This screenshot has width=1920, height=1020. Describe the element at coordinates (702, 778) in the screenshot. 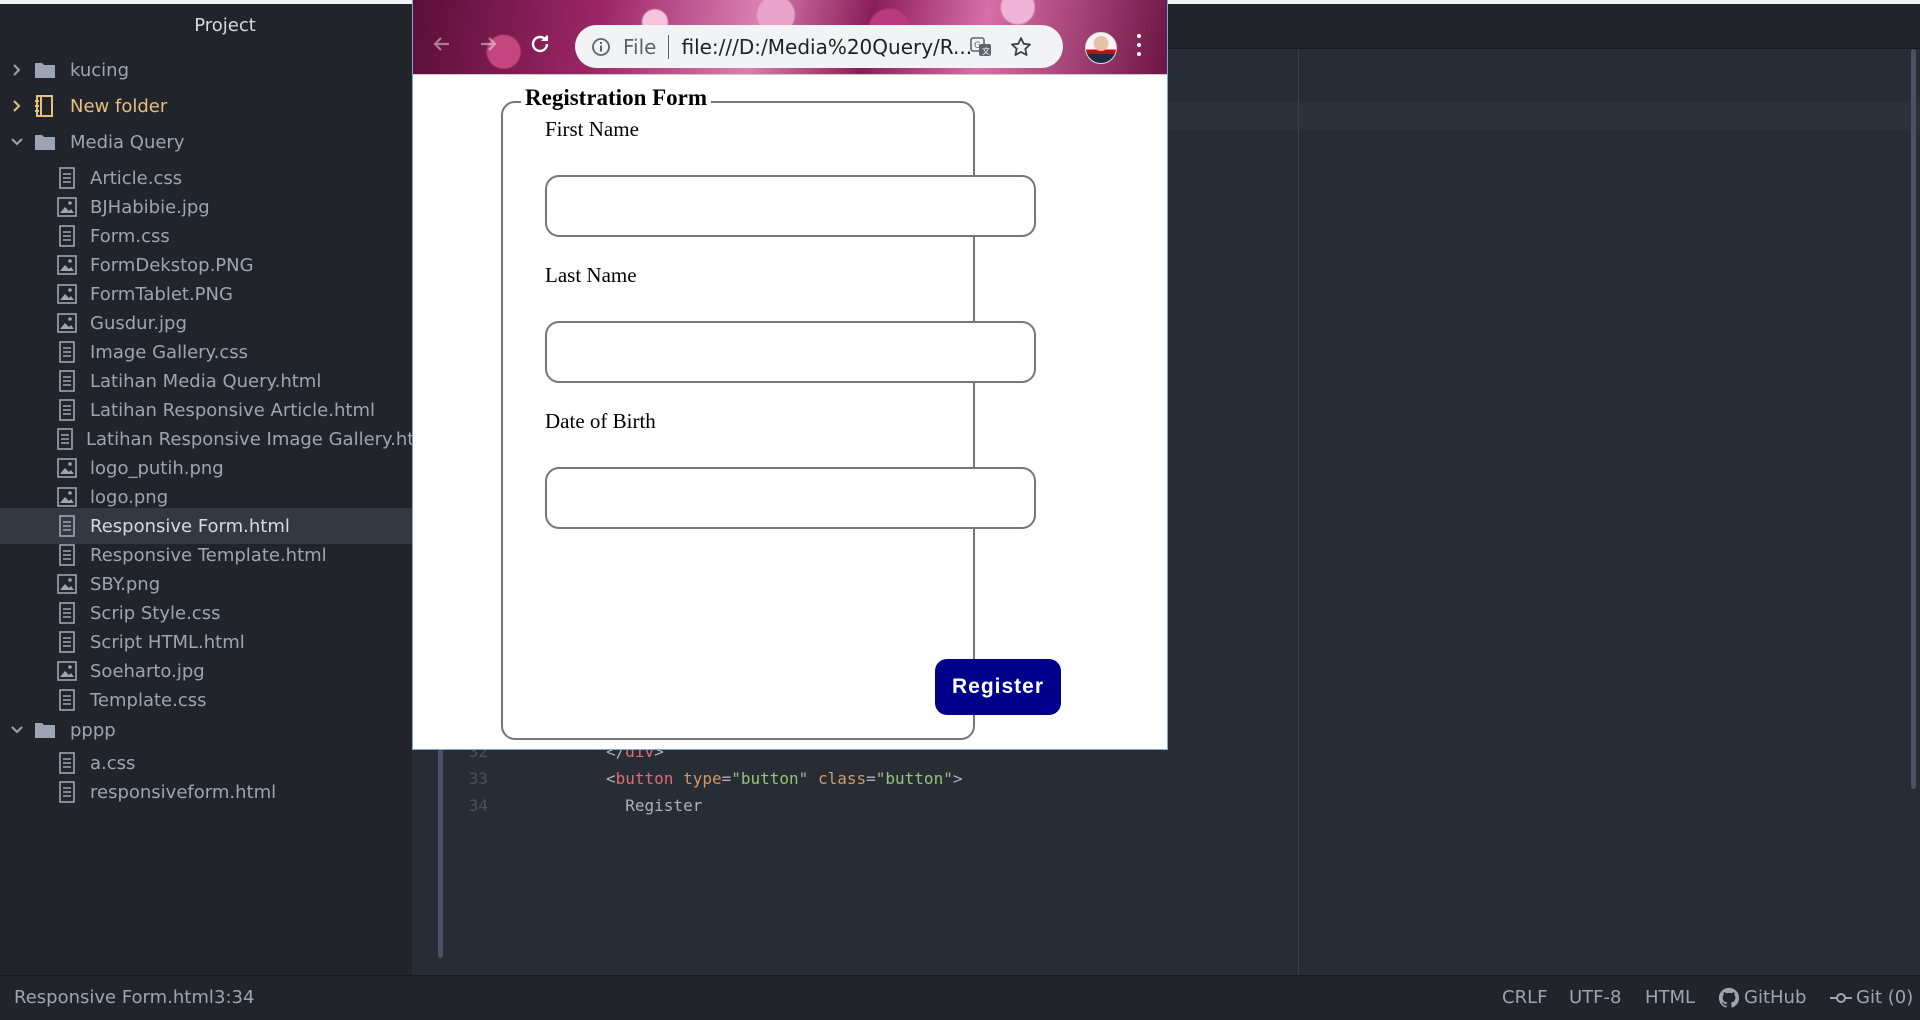

I see `code-token: type` at that location.